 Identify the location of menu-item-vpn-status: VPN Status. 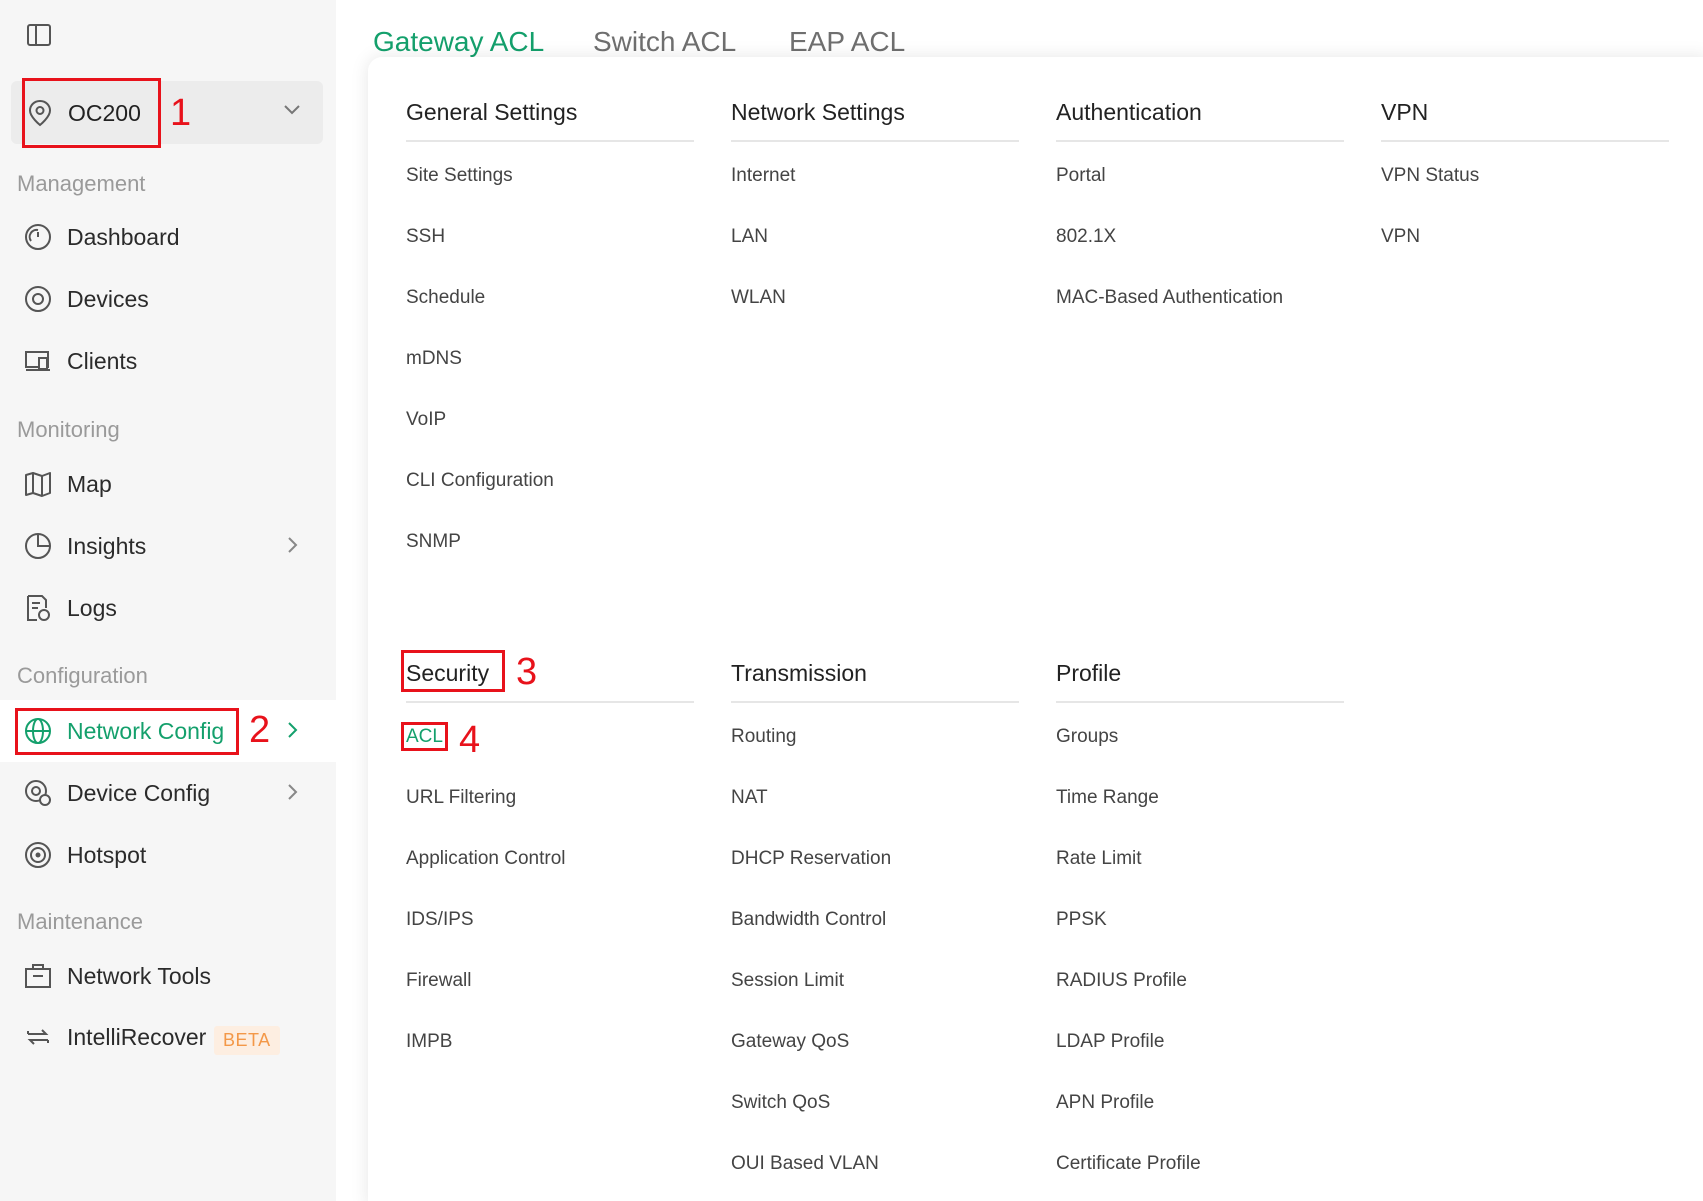
(1430, 176).